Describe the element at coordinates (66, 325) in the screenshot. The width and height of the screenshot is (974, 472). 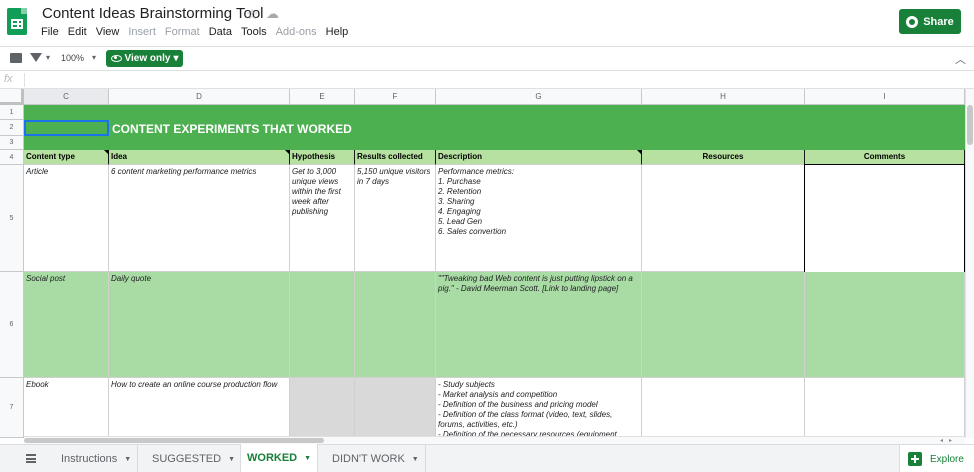
I see `cell-content-type: Social post` at that location.